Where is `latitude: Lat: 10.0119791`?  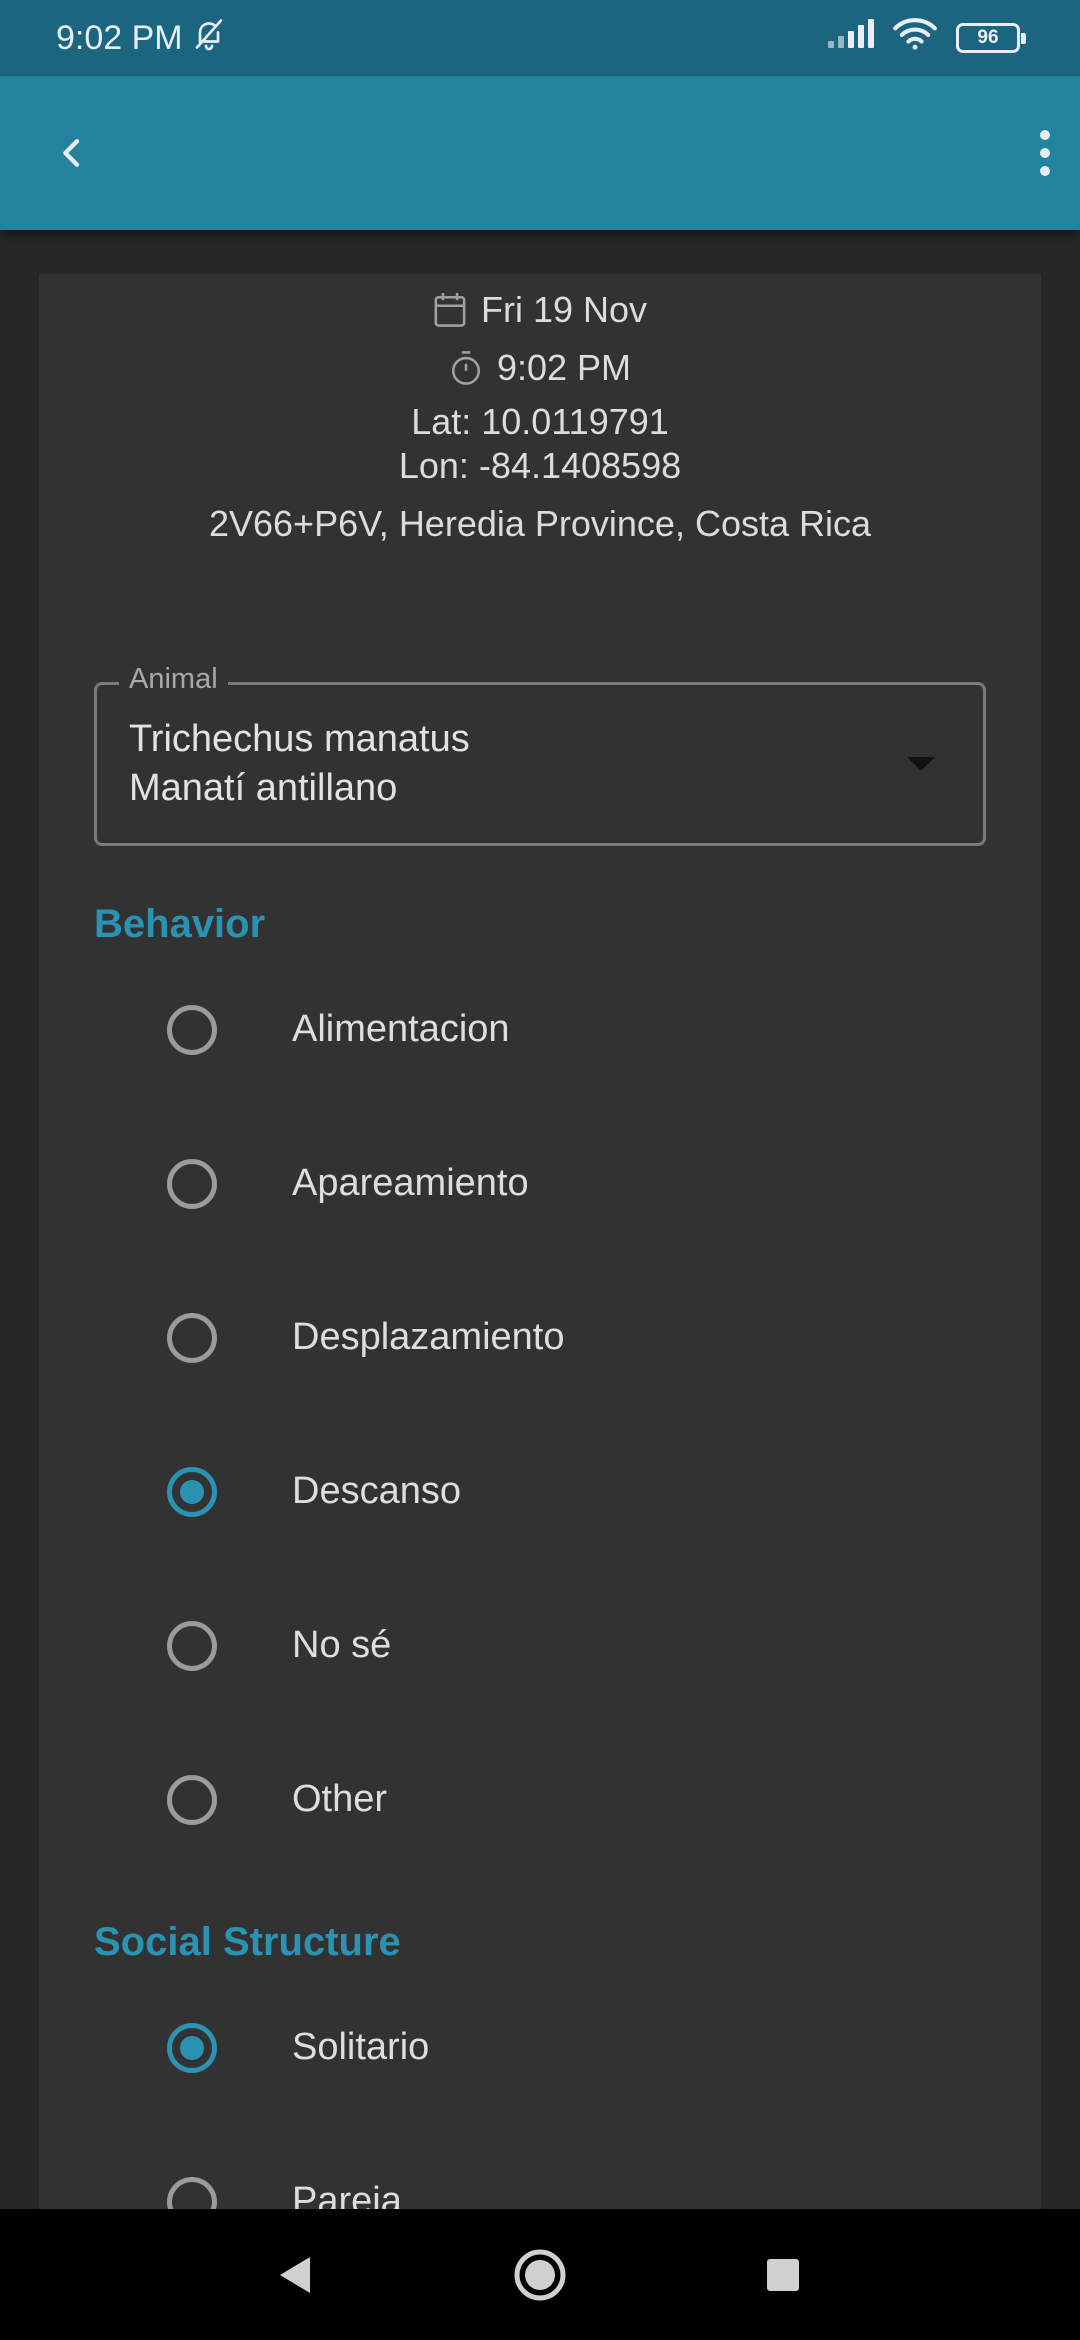 latitude: Lat: 10.0119791 is located at coordinates (540, 422).